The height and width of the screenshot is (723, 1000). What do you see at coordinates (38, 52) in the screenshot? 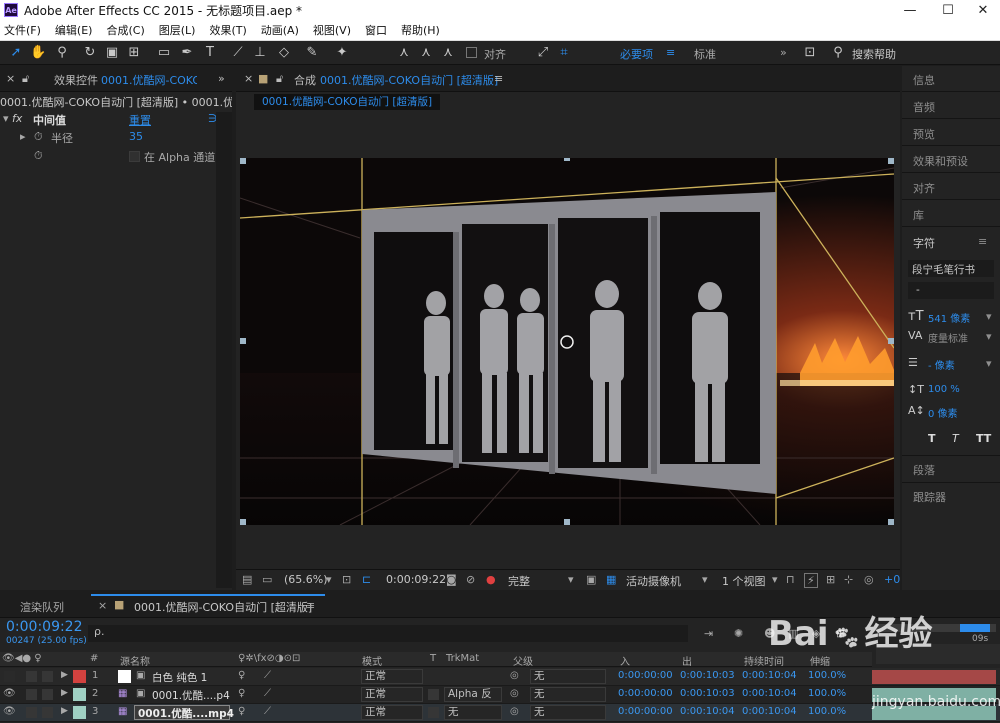
I see `hand-tool-icon: ✋` at bounding box center [38, 52].